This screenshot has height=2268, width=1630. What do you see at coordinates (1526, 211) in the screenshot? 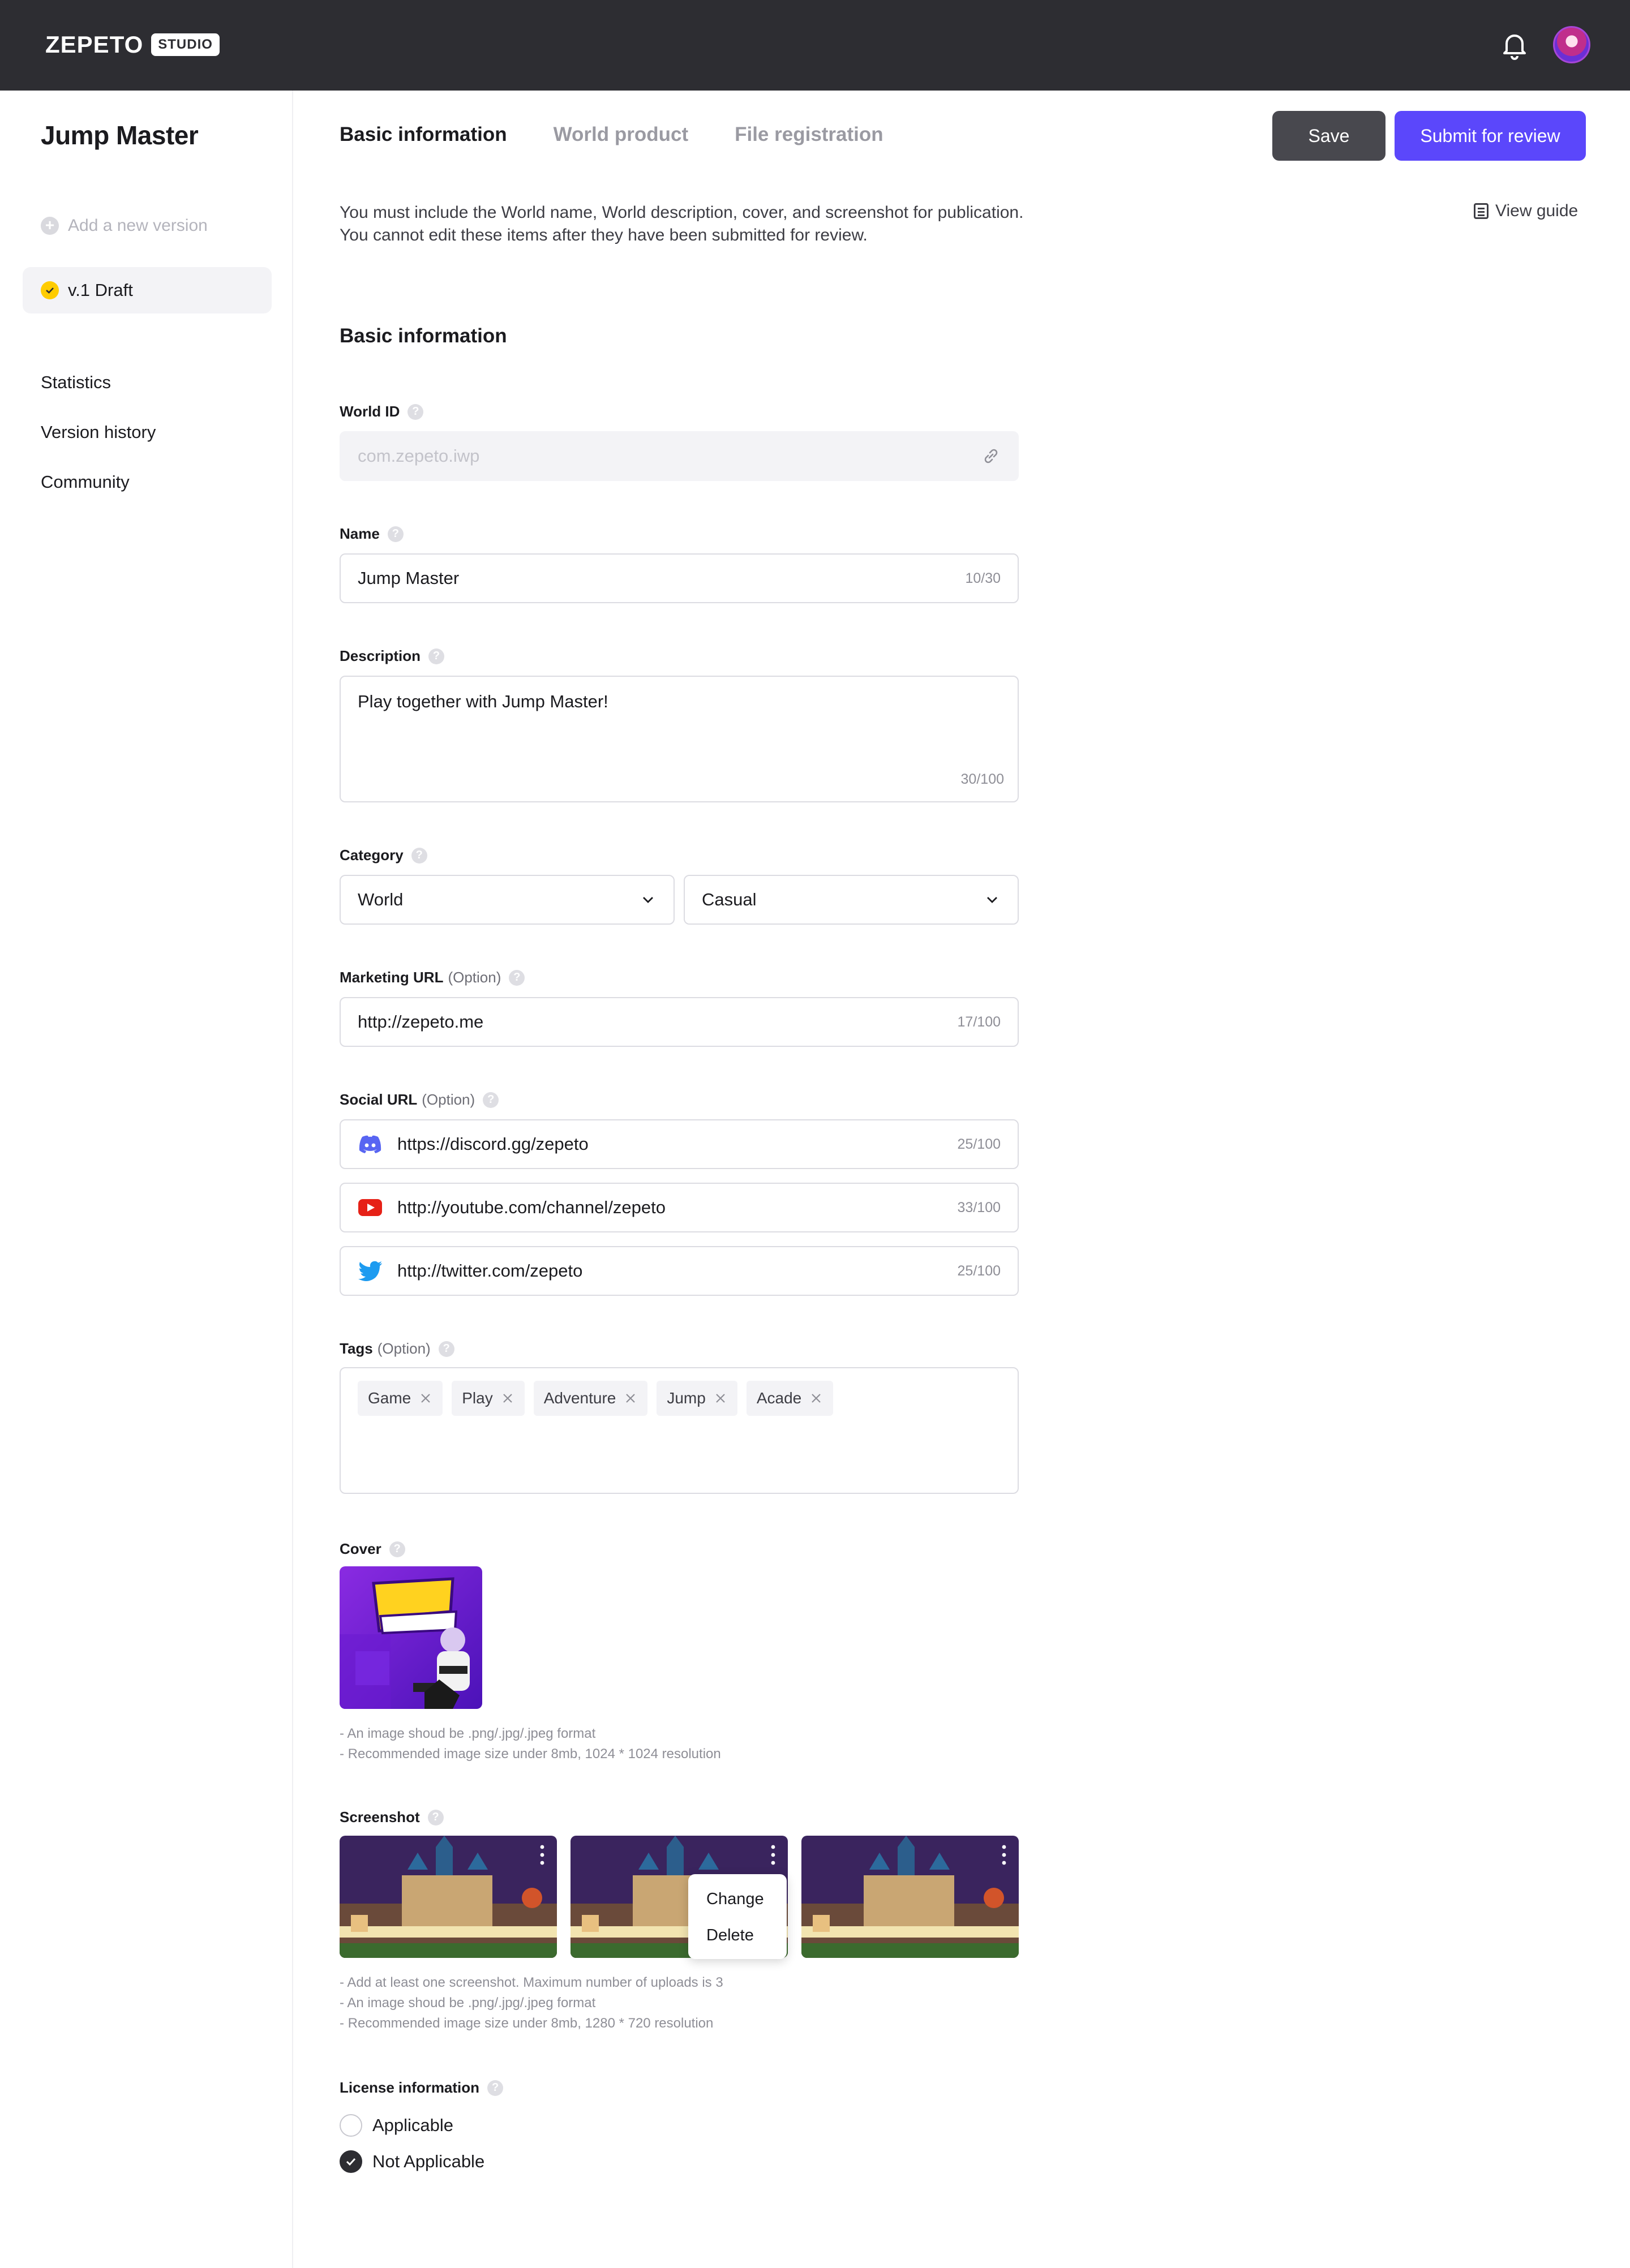
I see `view-guide-link: View guide` at bounding box center [1526, 211].